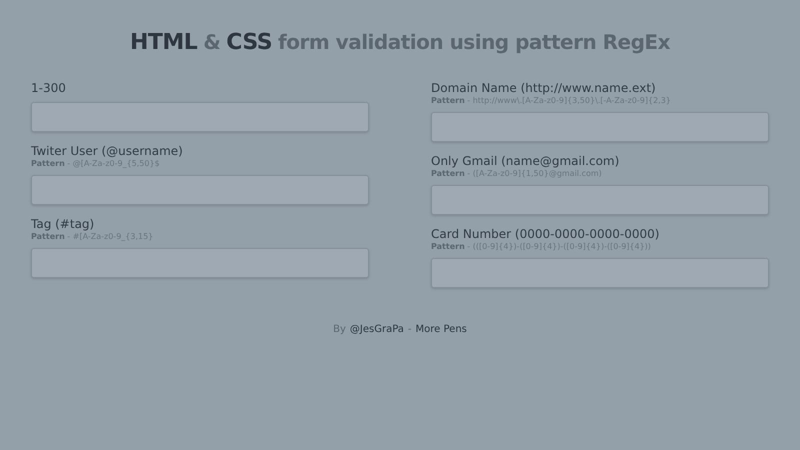 The height and width of the screenshot is (450, 800). I want to click on field-label: Only Gmail (name@gmail.com), so click(525, 161).